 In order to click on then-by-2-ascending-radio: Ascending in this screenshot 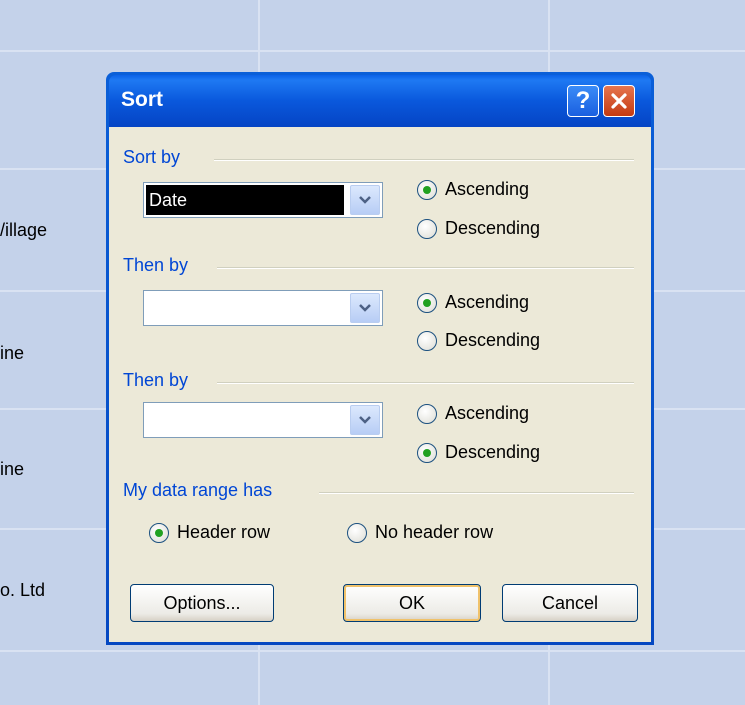, I will do `click(473, 413)`.